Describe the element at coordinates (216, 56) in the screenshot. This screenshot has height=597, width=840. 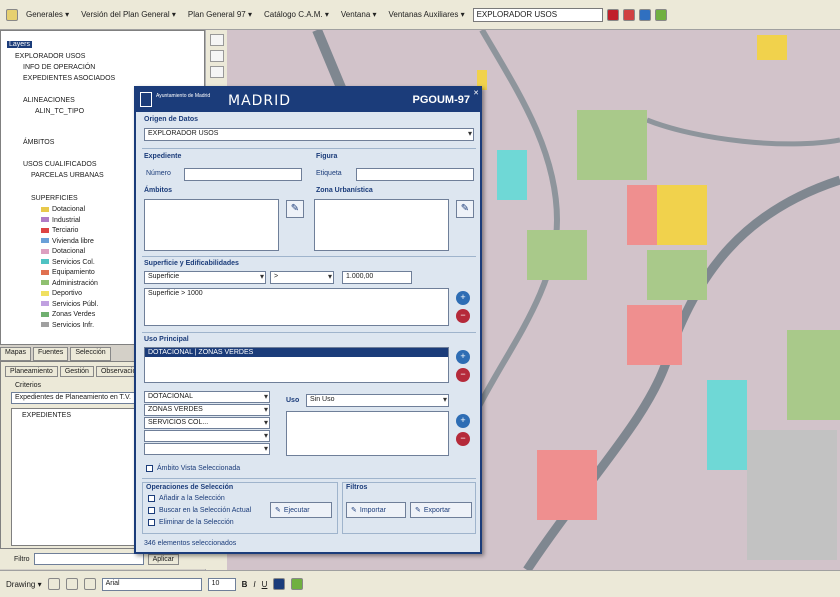
I see `zoom-out-icon` at that location.